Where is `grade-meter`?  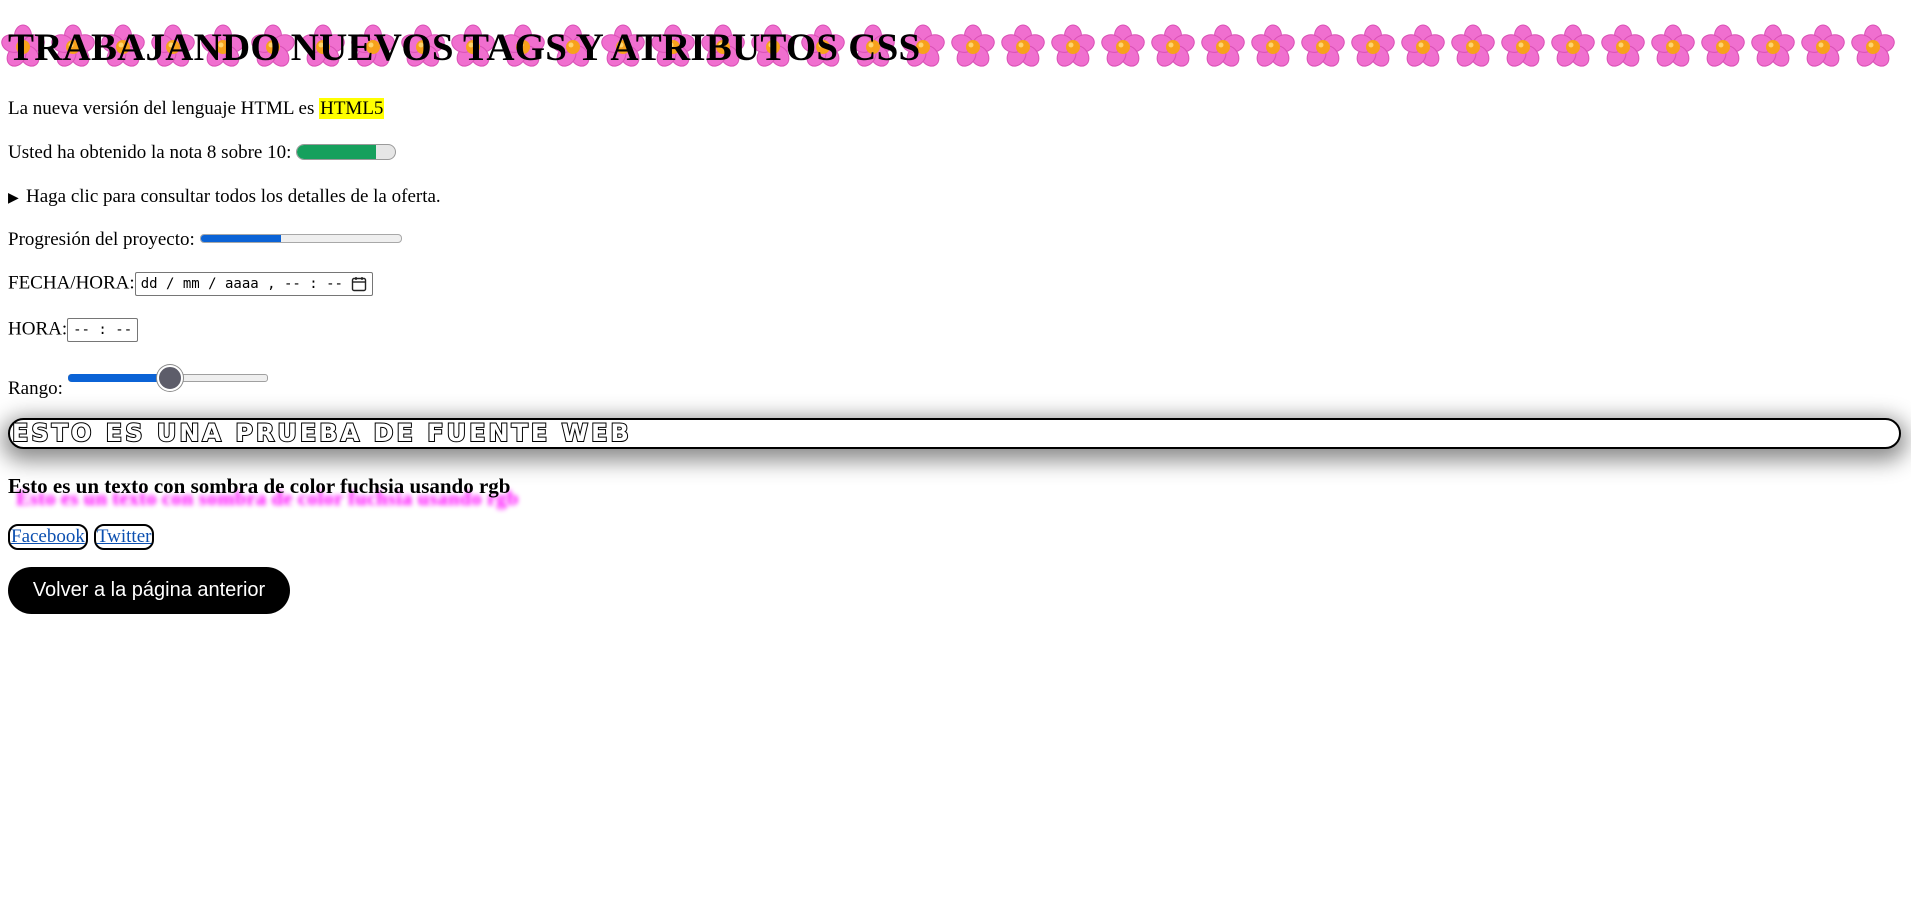 grade-meter is located at coordinates (346, 152).